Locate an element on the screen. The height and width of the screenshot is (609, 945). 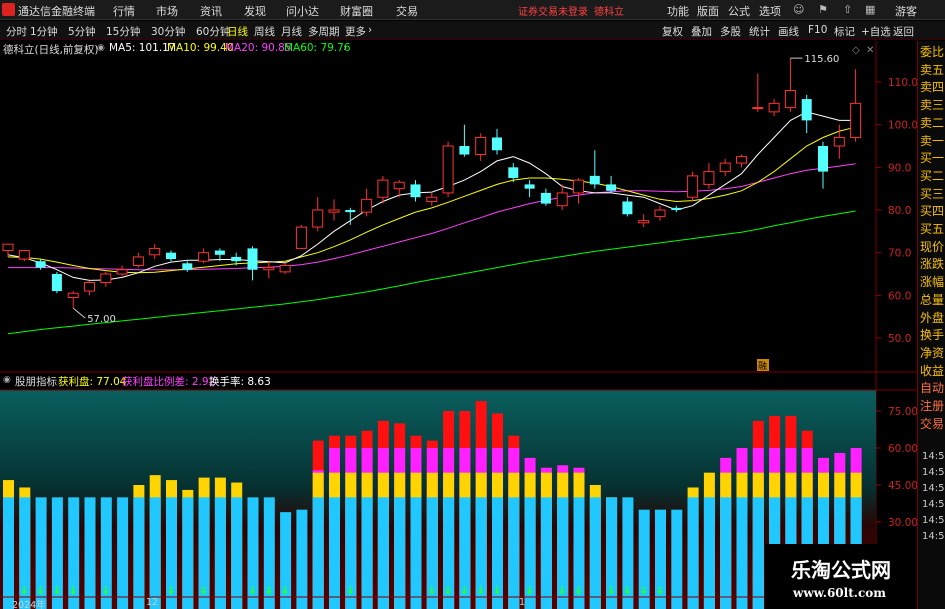
tab-30min: 30分钟 is located at coordinates (168, 31).